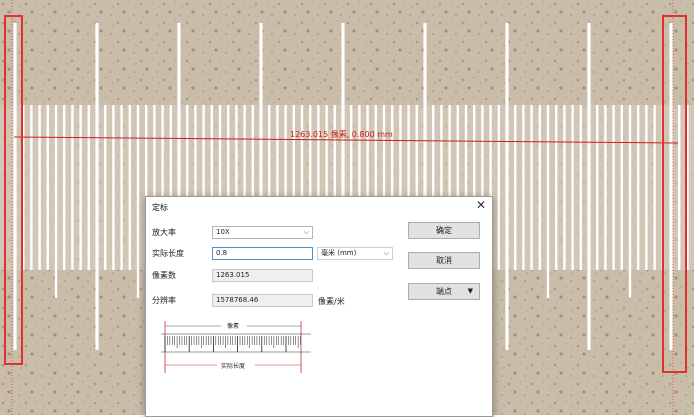 This screenshot has height=417, width=694. What do you see at coordinates (233, 366) in the screenshot?
I see `diagram-bottom-label: 实际长度` at bounding box center [233, 366].